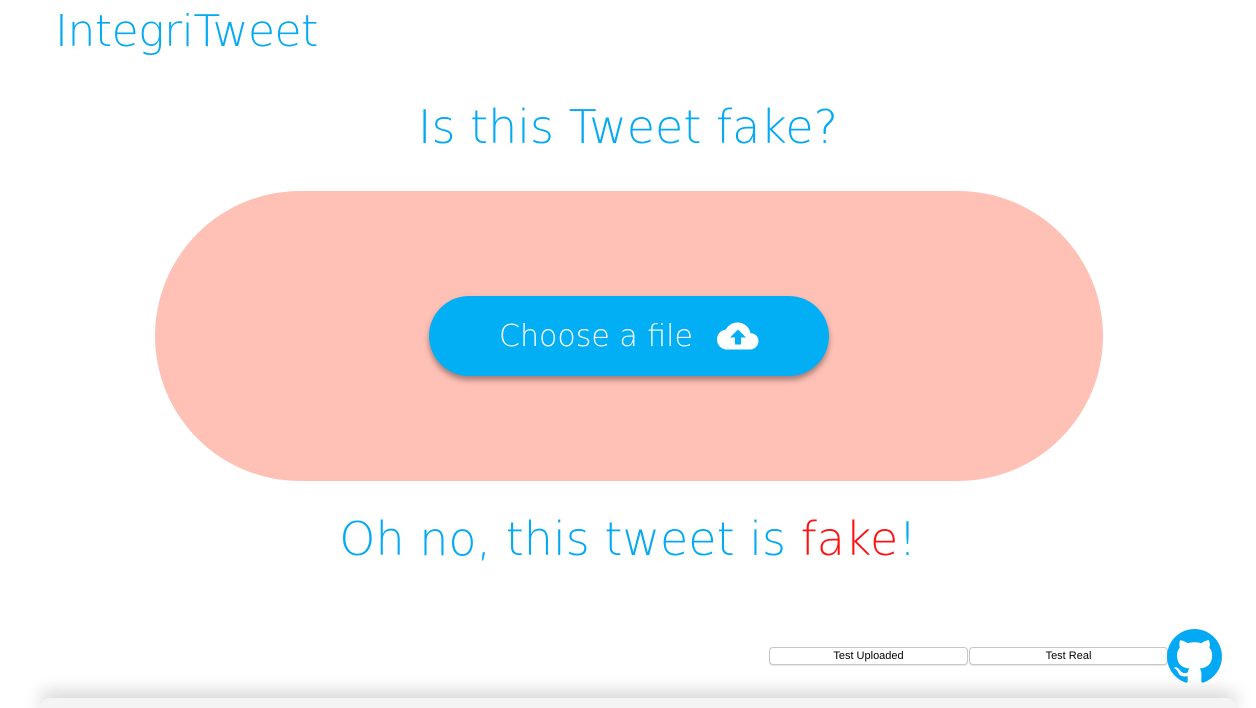 The height and width of the screenshot is (708, 1256). Describe the element at coordinates (868, 656) in the screenshot. I see `test-uploaded-button: Test Uploaded` at that location.